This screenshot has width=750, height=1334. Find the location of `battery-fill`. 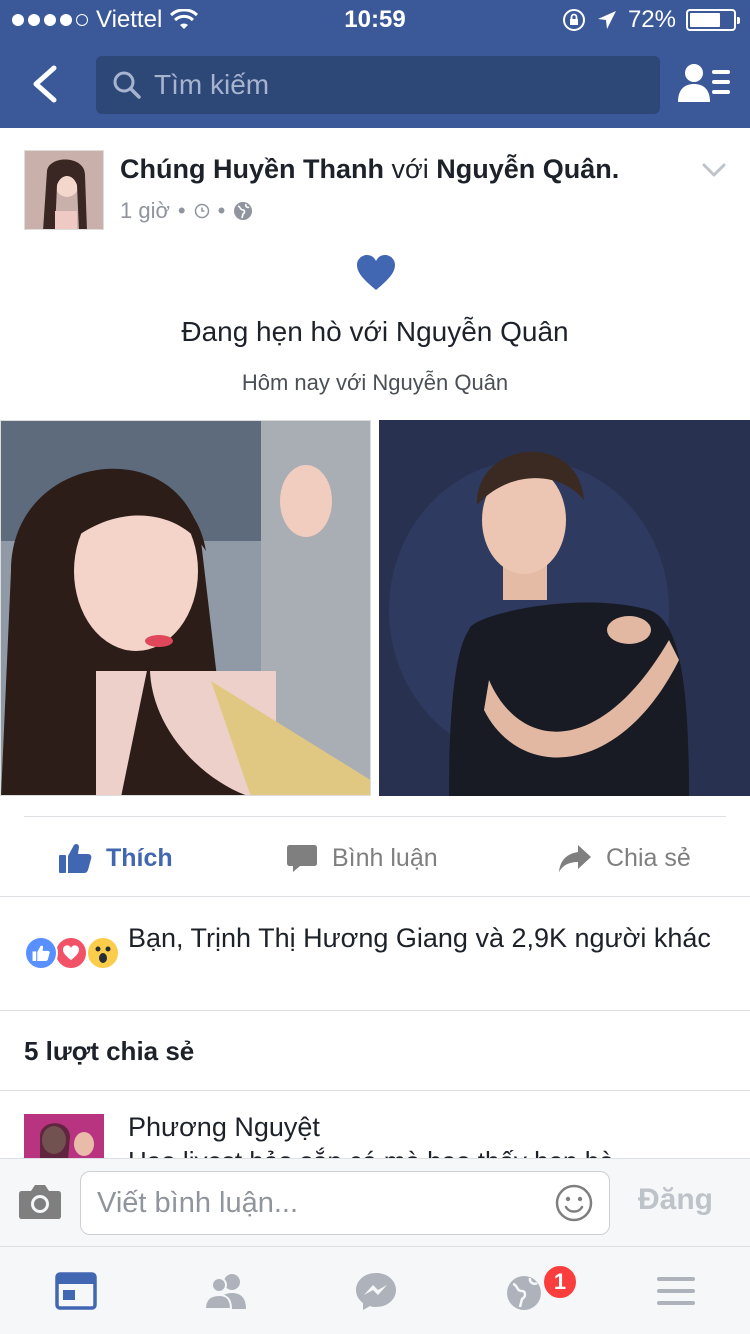

battery-fill is located at coordinates (705, 20).